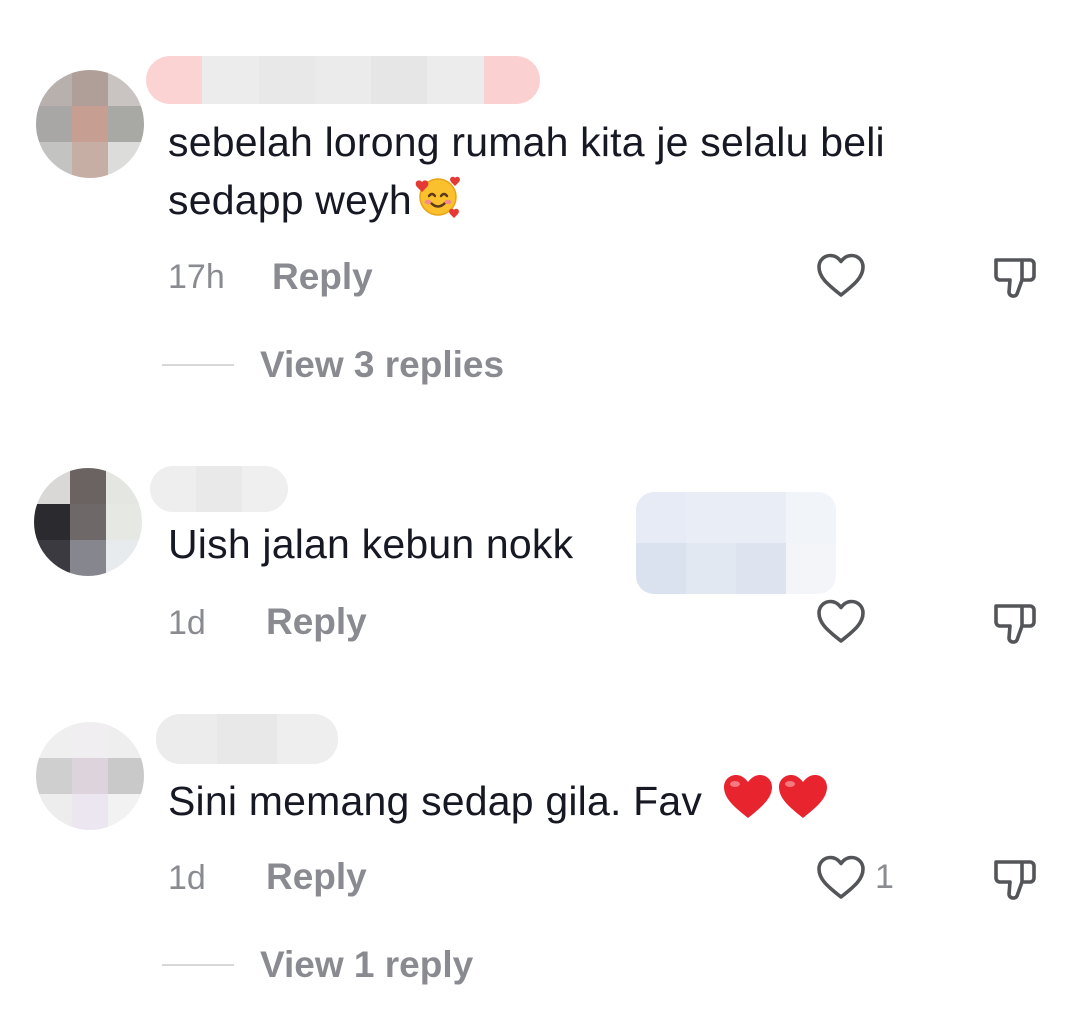 This screenshot has height=1020, width=1080. What do you see at coordinates (371, 544) in the screenshot?
I see `comment-text: Uish jalan kebun nokk` at bounding box center [371, 544].